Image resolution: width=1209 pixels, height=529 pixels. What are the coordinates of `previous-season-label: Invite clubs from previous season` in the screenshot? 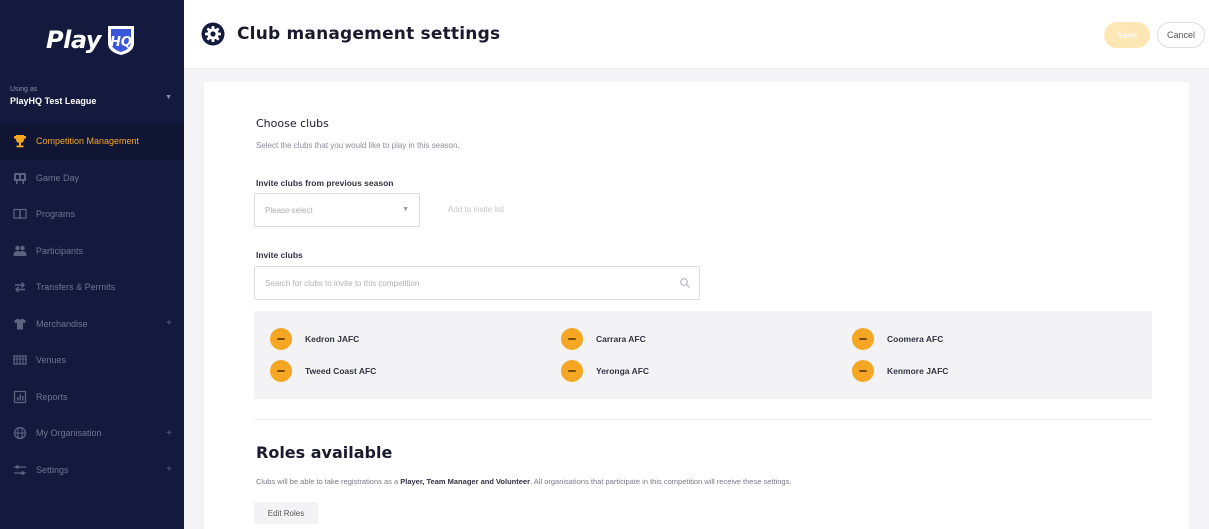 It's located at (325, 183).